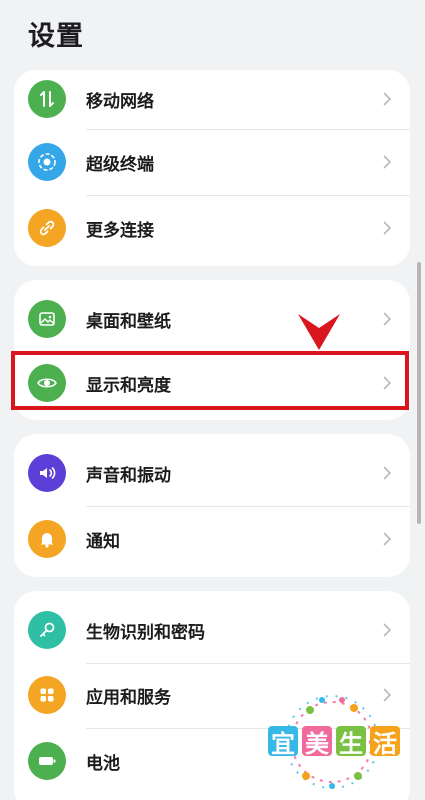  I want to click on settings-item-label: 声音和振动, so click(128, 475).